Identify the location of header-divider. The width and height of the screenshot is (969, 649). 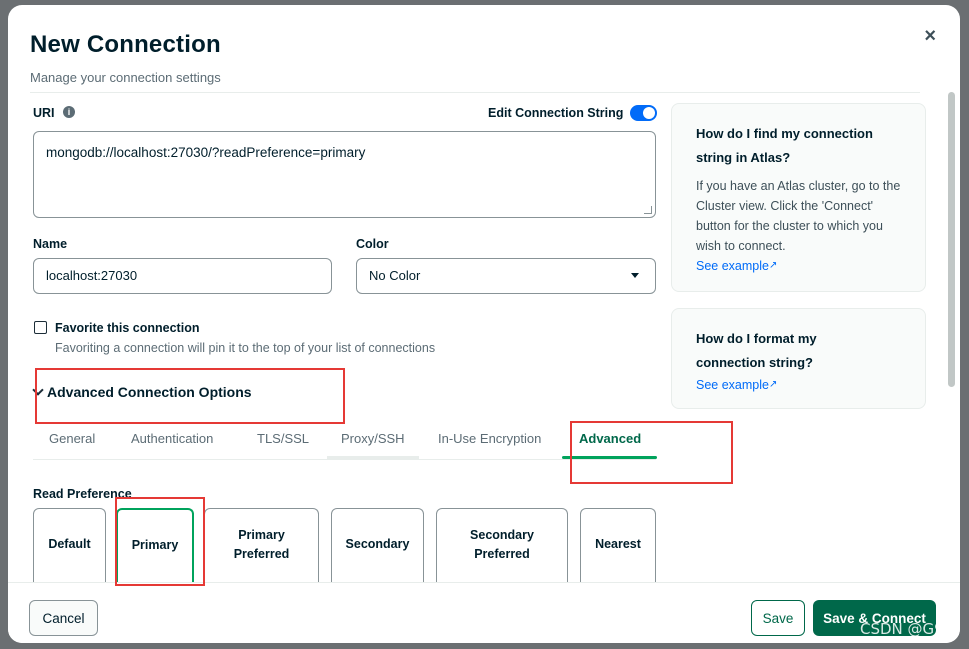
(475, 92).